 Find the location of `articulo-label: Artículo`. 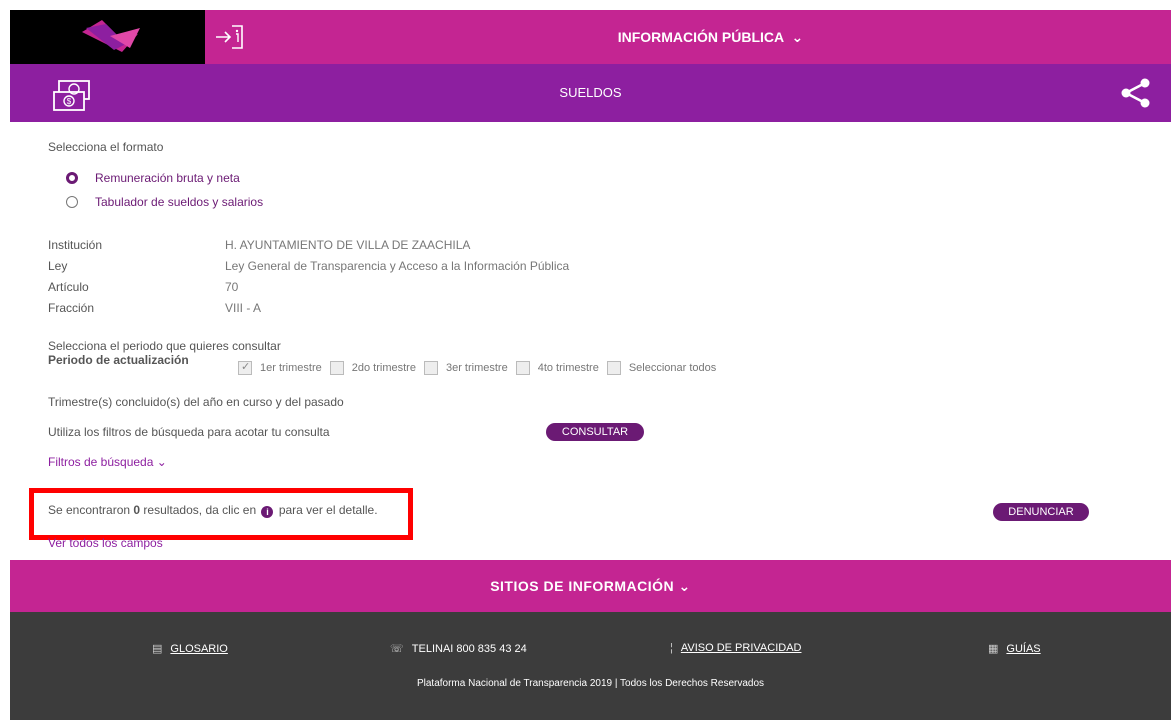

articulo-label: Artículo is located at coordinates (68, 287).